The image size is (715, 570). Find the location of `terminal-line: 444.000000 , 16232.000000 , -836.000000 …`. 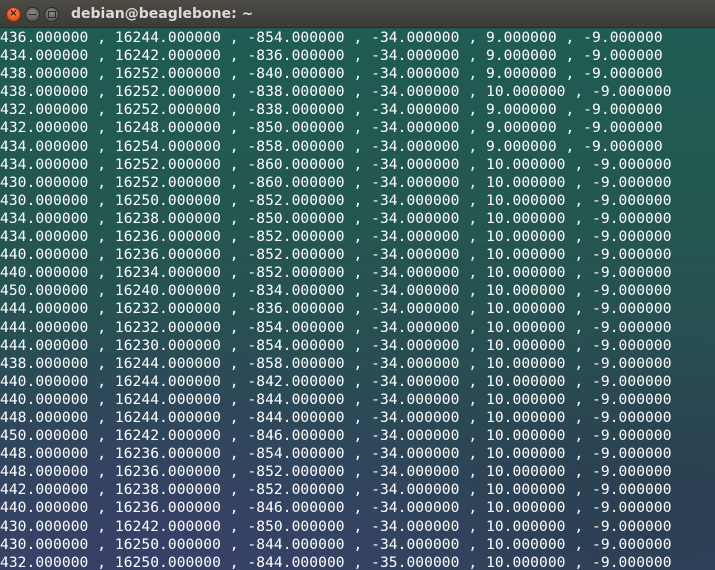

terminal-line: 444.000000 , 16232.000000 , -836.000000 … is located at coordinates (336, 309).